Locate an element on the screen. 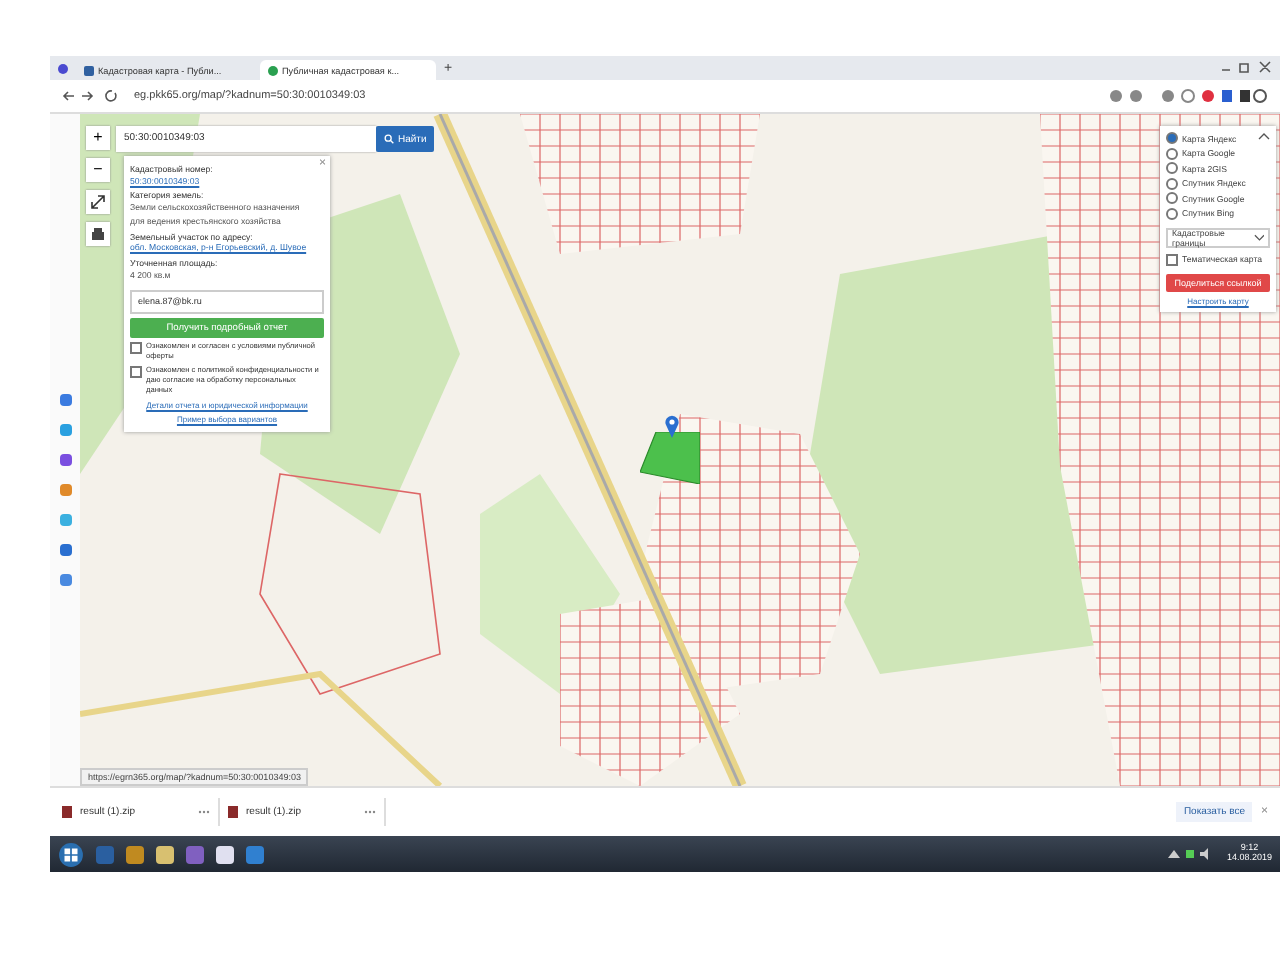  location-pin-icon is located at coordinates (672, 426).